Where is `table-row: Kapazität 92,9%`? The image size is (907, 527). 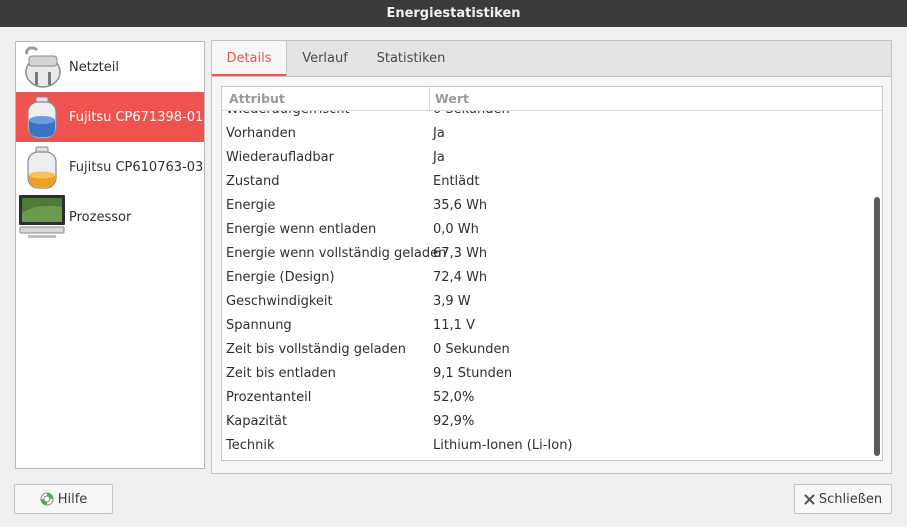 table-row: Kapazität 92,9% is located at coordinates (547, 423).